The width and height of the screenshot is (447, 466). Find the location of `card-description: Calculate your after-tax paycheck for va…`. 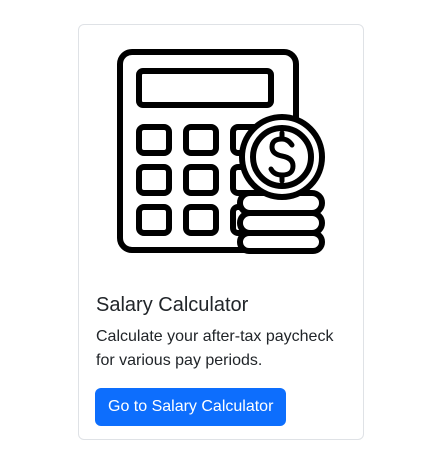

card-description: Calculate your after-tax paycheck for va… is located at coordinates (215, 348).